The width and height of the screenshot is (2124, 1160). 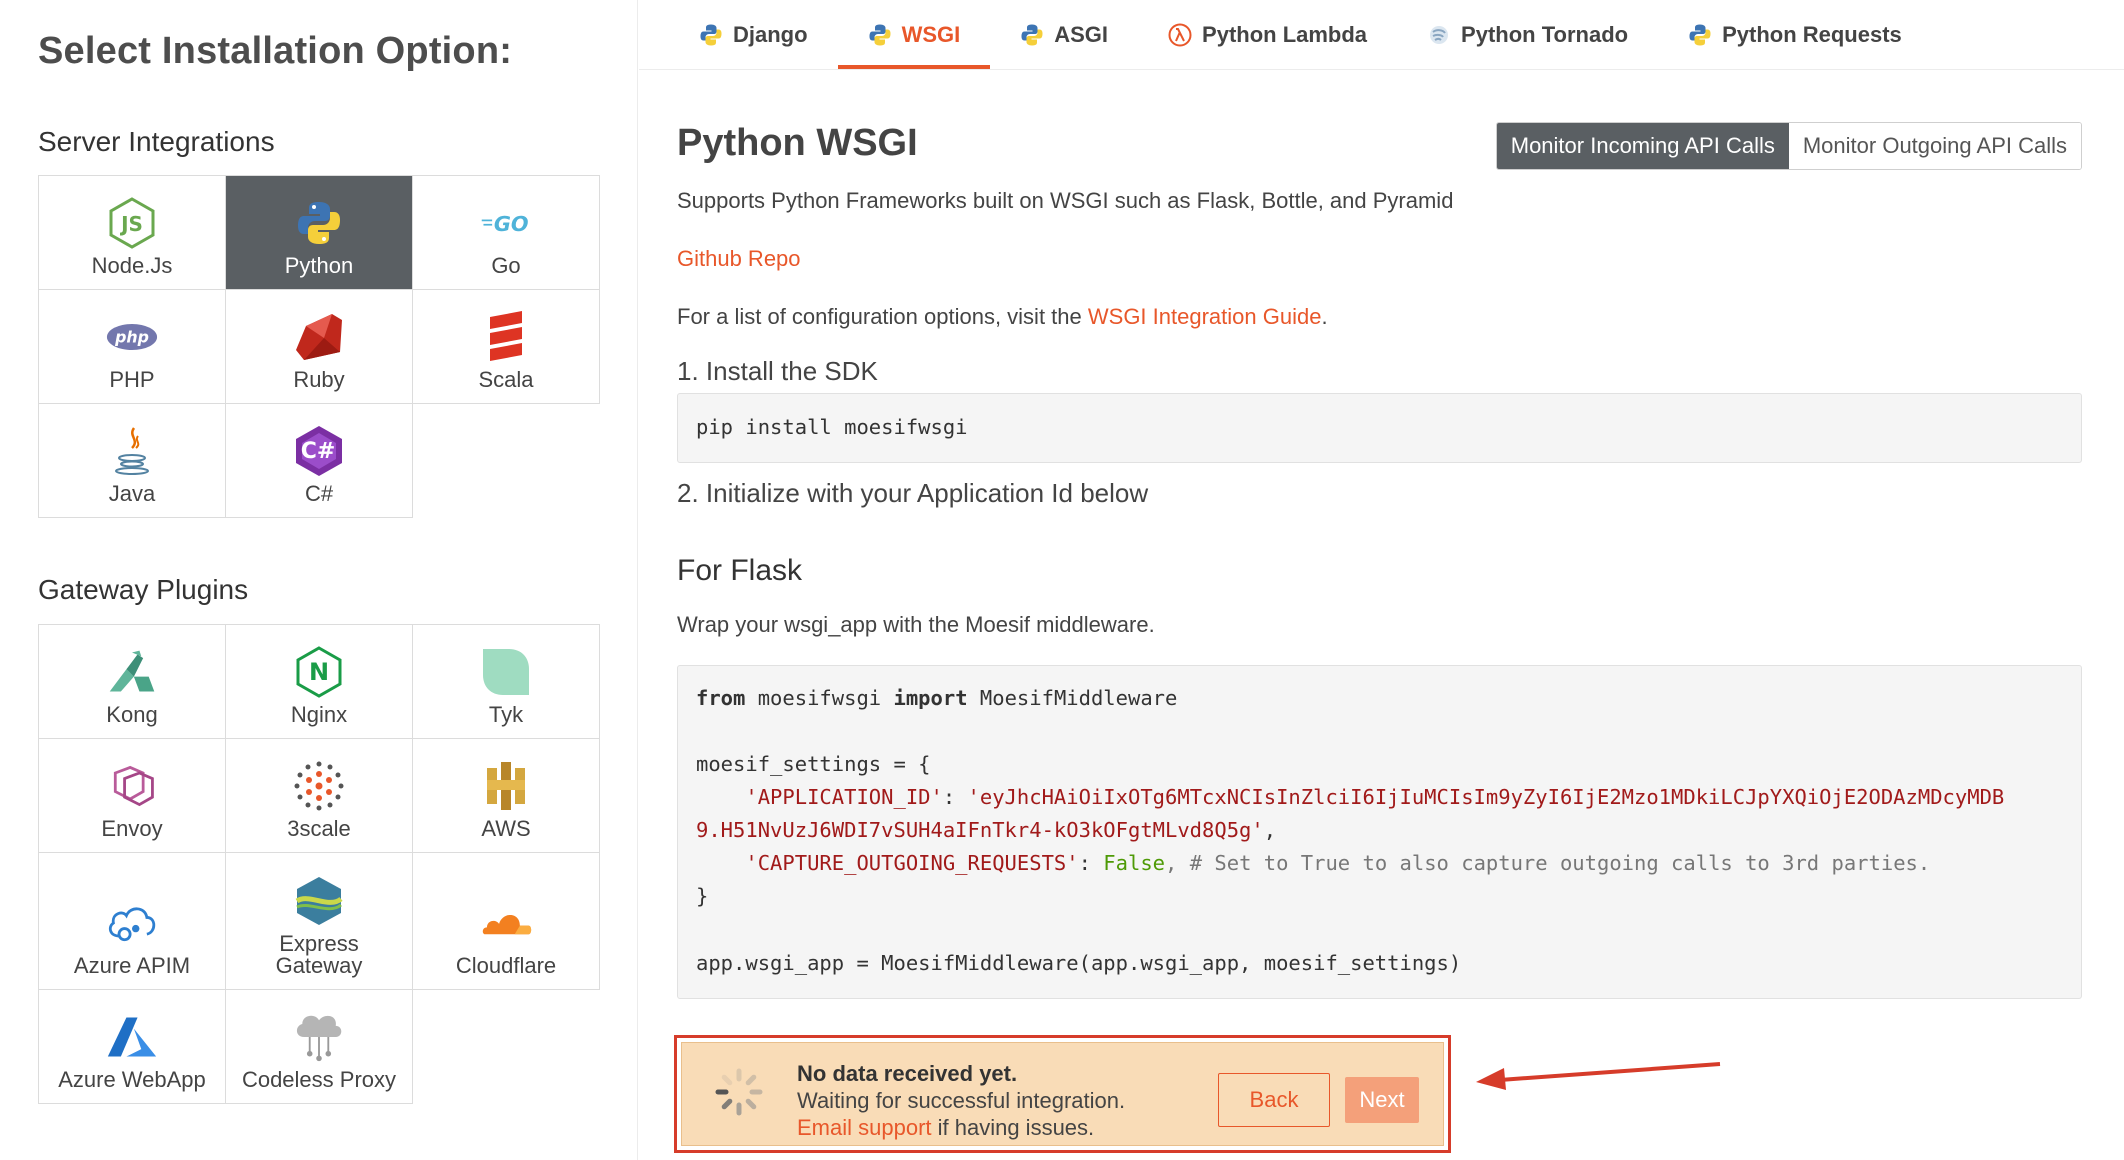 I want to click on back-button: Back, so click(x=1274, y=1100).